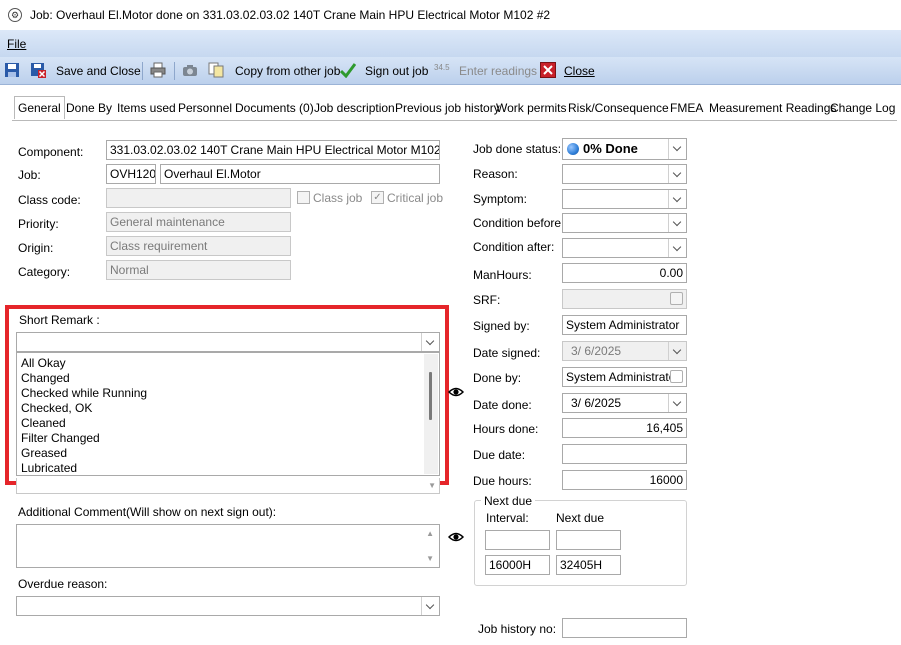  I want to click on tab-work-permits: Work permits, so click(531, 109).